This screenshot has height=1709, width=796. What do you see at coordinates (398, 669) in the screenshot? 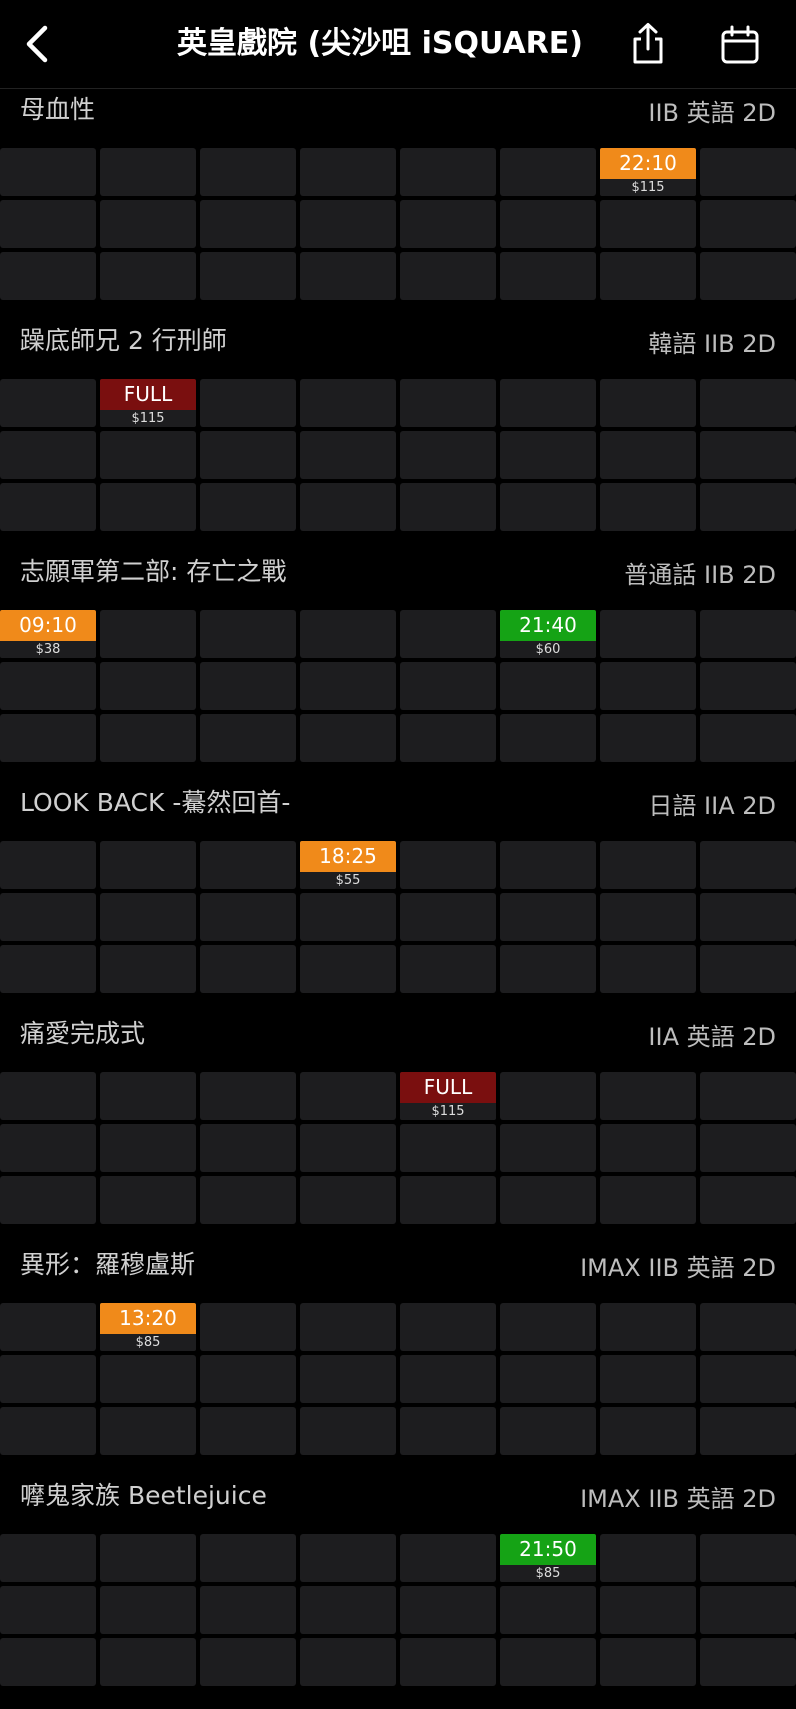
I see `movie-section: 志願軍第二部: 存亡之戰 普通話 IIB 2D 09:10 $38 21:40 $60` at bounding box center [398, 669].